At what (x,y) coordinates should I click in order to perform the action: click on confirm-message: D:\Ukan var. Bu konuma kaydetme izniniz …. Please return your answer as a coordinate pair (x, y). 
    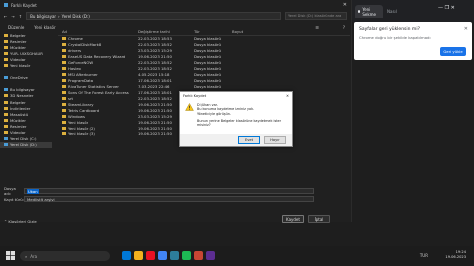
    Looking at the image, I should click on (243, 115).